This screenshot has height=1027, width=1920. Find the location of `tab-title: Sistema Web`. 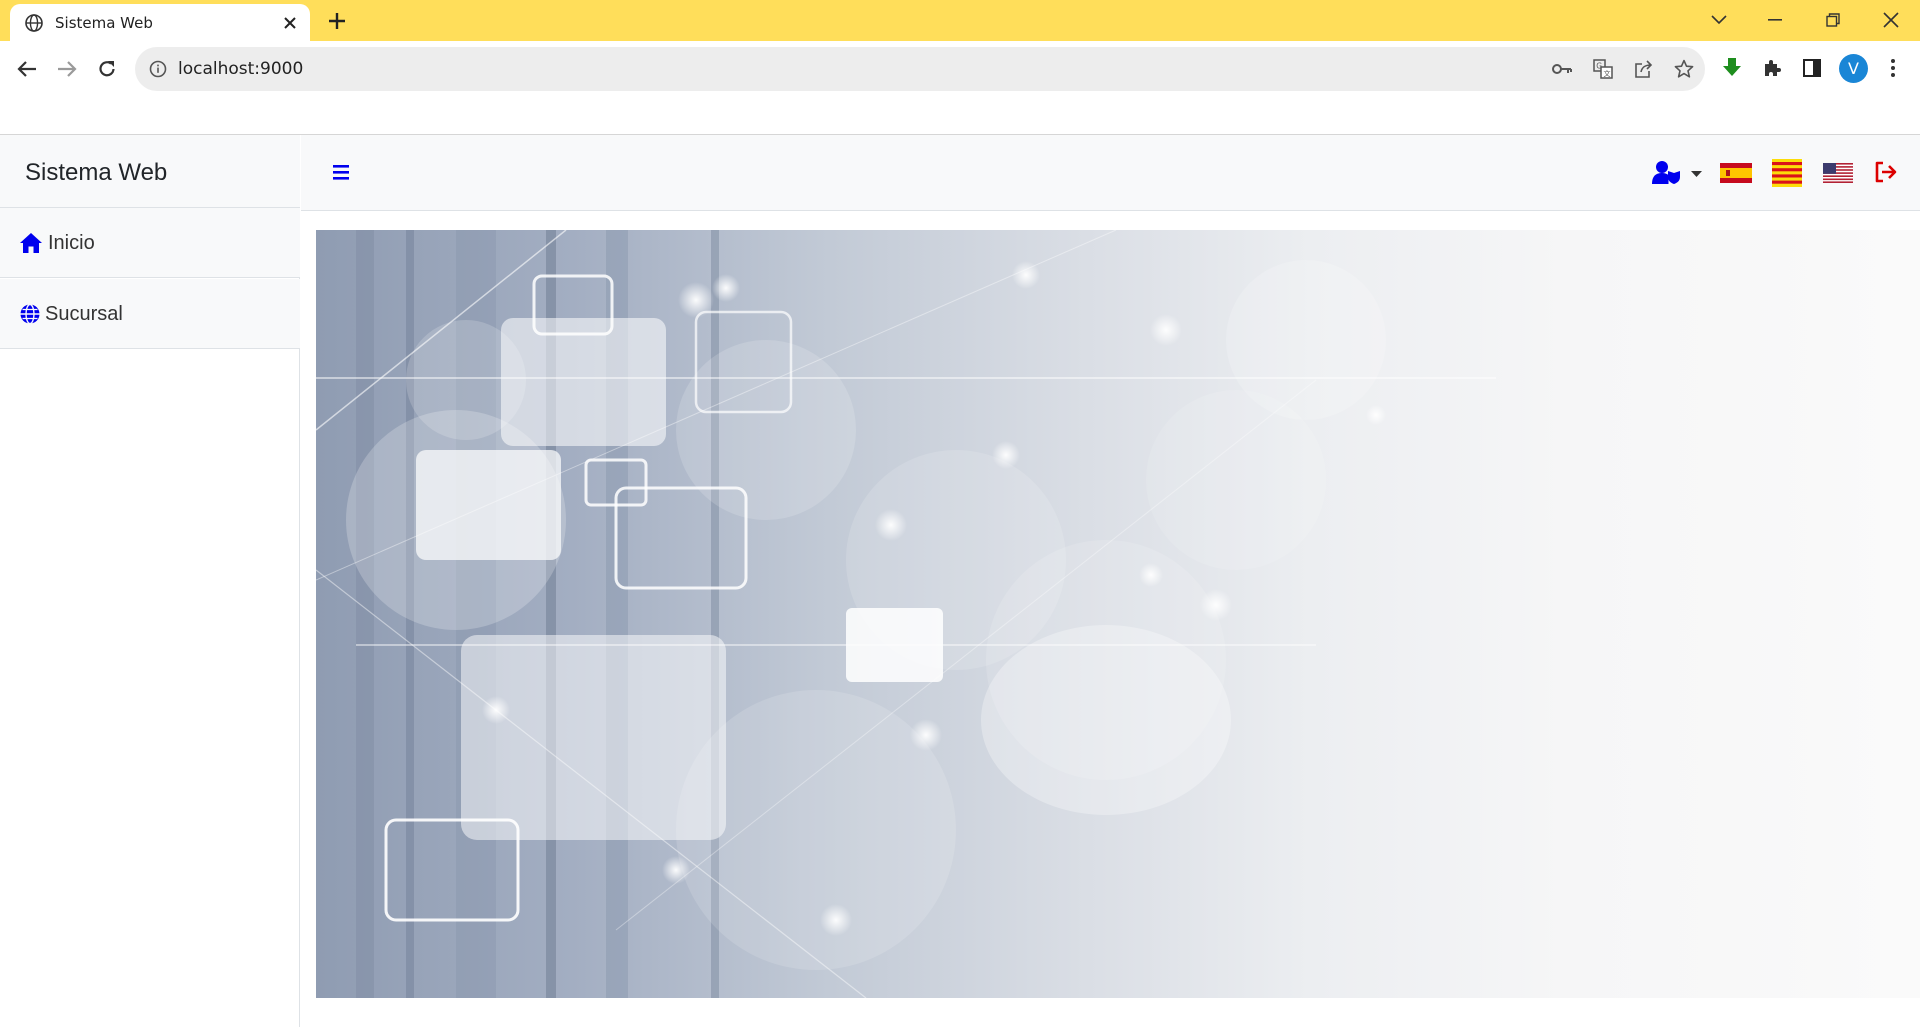

tab-title: Sistema Web is located at coordinates (104, 23).